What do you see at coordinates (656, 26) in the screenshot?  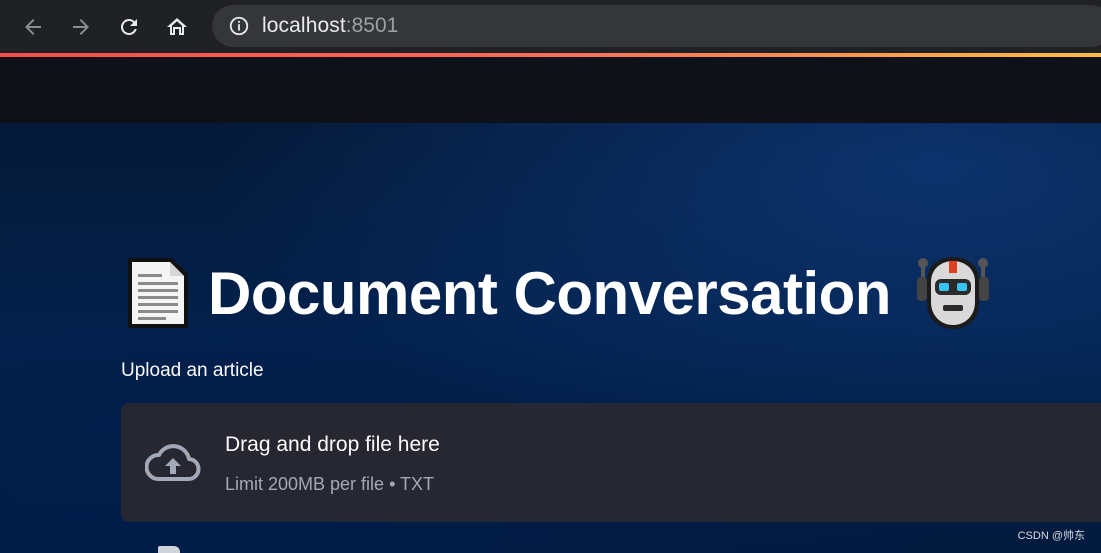 I see `address-bar: localhost:8501` at bounding box center [656, 26].